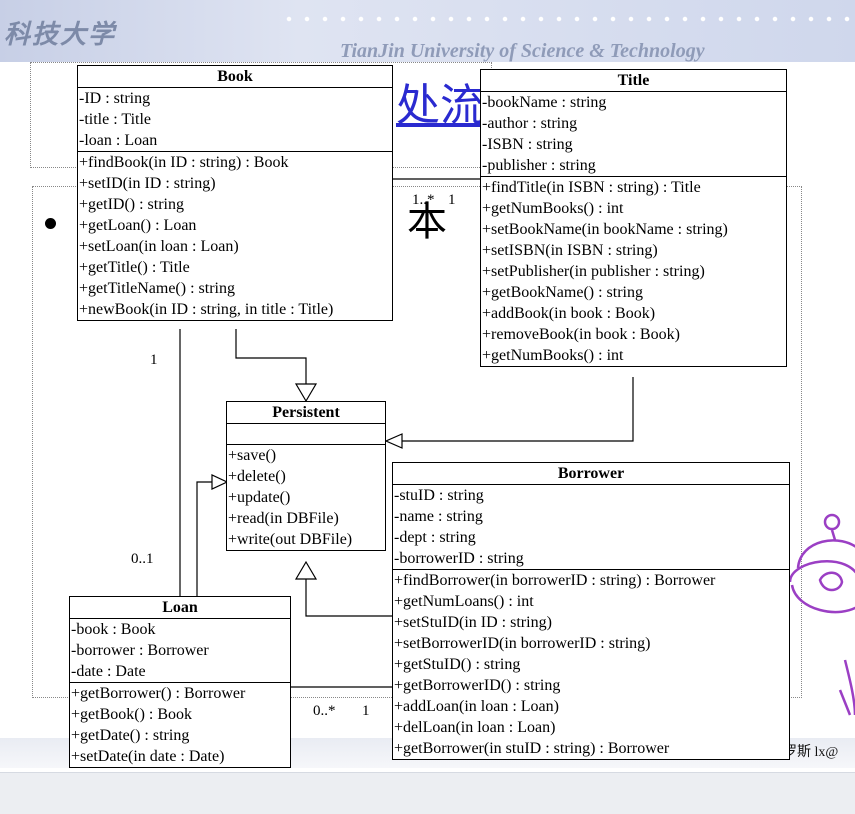 The height and width of the screenshot is (814, 855). What do you see at coordinates (131, 204) in the screenshot?
I see `operation-row: +getID() : string` at bounding box center [131, 204].